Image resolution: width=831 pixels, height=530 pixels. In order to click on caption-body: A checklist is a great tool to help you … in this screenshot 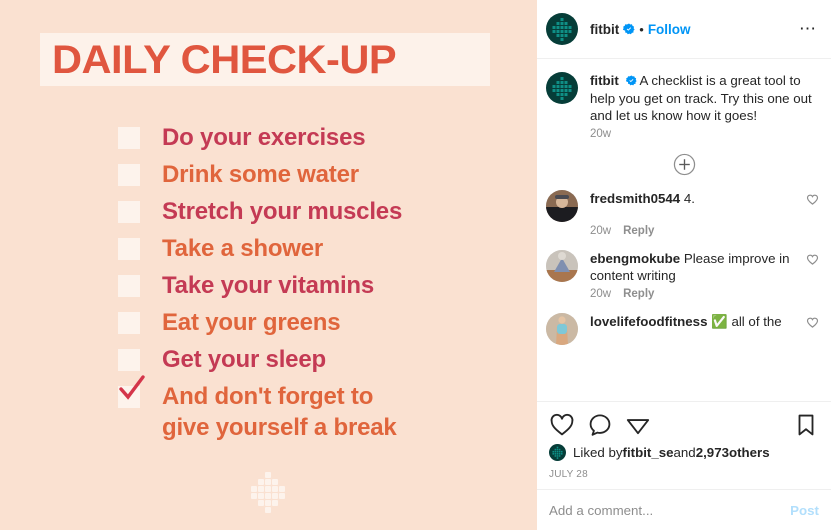, I will do `click(701, 98)`.